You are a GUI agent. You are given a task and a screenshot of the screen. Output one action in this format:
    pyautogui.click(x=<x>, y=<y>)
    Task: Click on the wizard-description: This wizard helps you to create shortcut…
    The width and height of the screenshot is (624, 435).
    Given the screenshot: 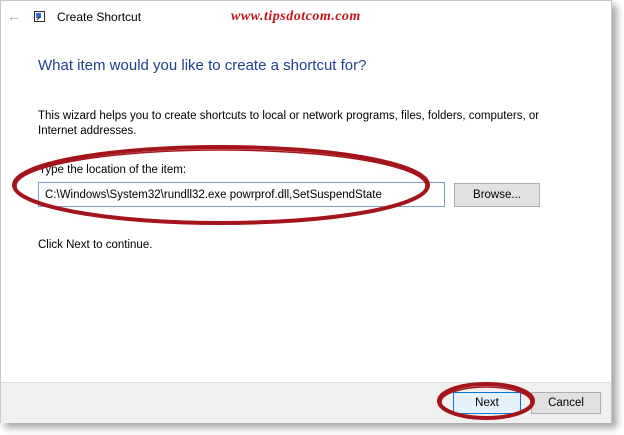 What is the action you would take?
    pyautogui.click(x=289, y=123)
    